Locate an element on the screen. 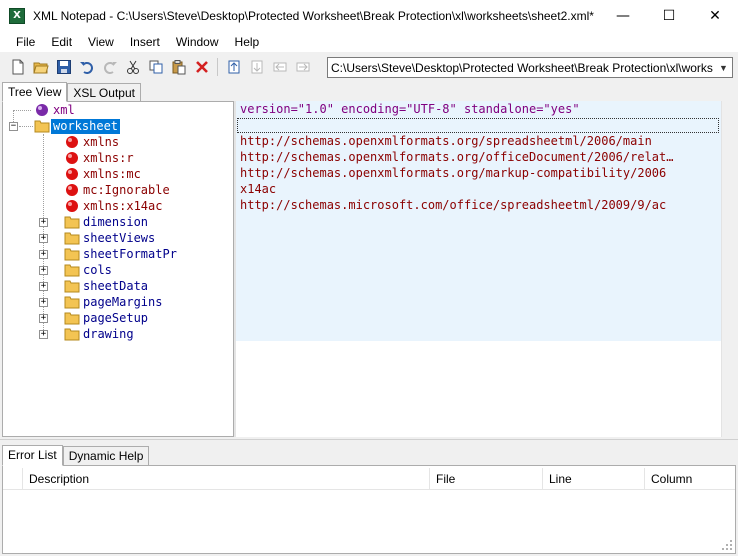  chevron-down-icon: ▼ is located at coordinates (723, 67).